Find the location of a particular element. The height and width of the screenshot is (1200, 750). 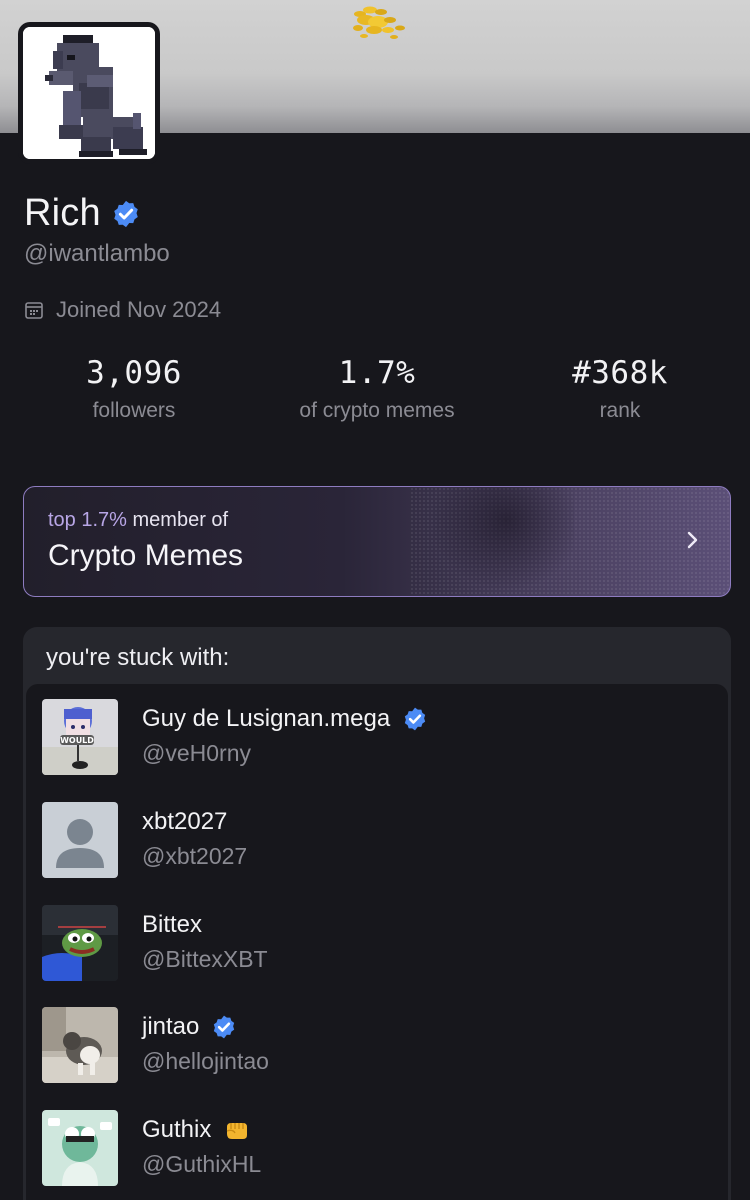

joined-date: Joined Nov 2024 is located at coordinates (122, 310).